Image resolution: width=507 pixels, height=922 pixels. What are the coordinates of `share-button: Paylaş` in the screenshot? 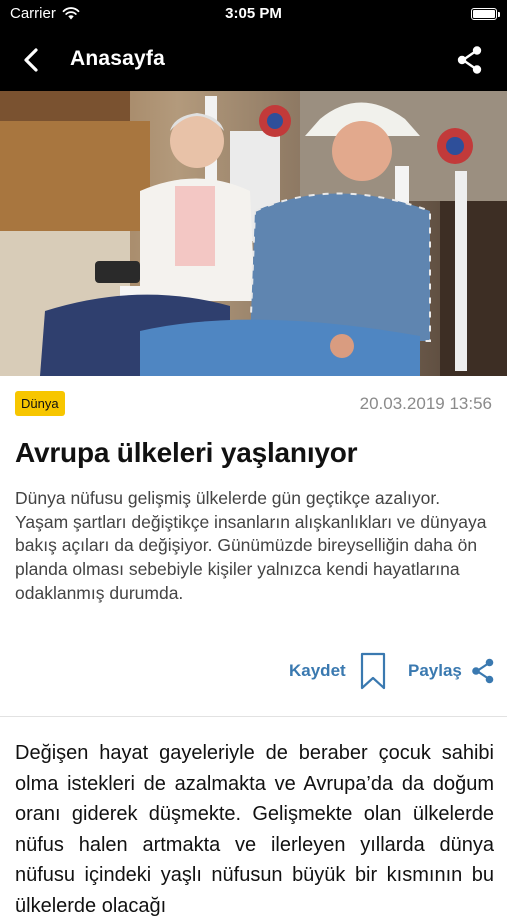 It's located at (452, 671).